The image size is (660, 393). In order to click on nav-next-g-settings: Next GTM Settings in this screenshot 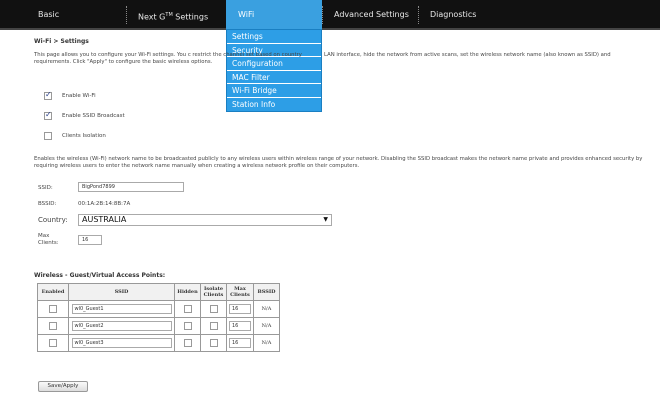, I will do `click(176, 15)`.